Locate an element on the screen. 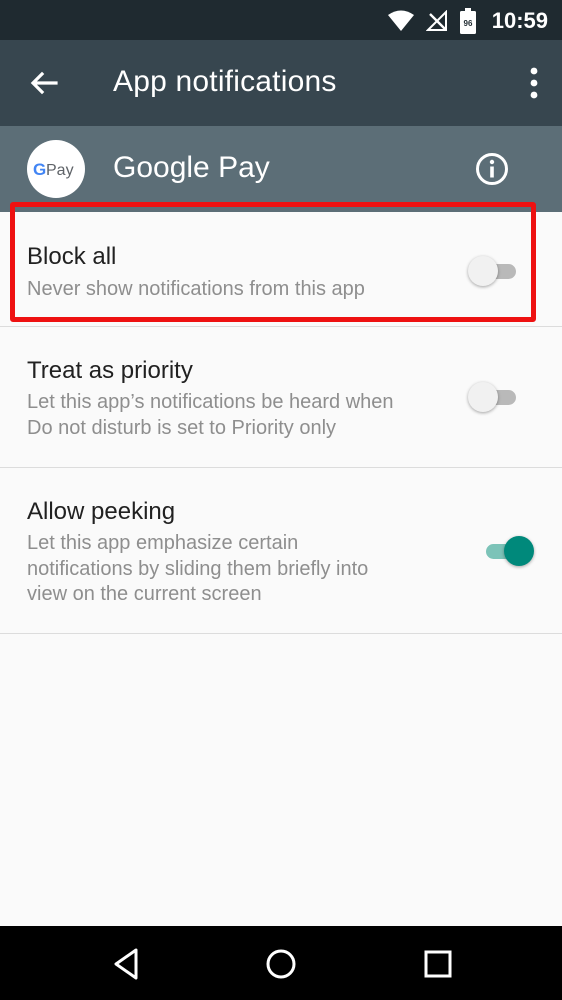 Image resolution: width=562 pixels, height=1000 pixels. allow-peeking-toggle is located at coordinates (506, 551).